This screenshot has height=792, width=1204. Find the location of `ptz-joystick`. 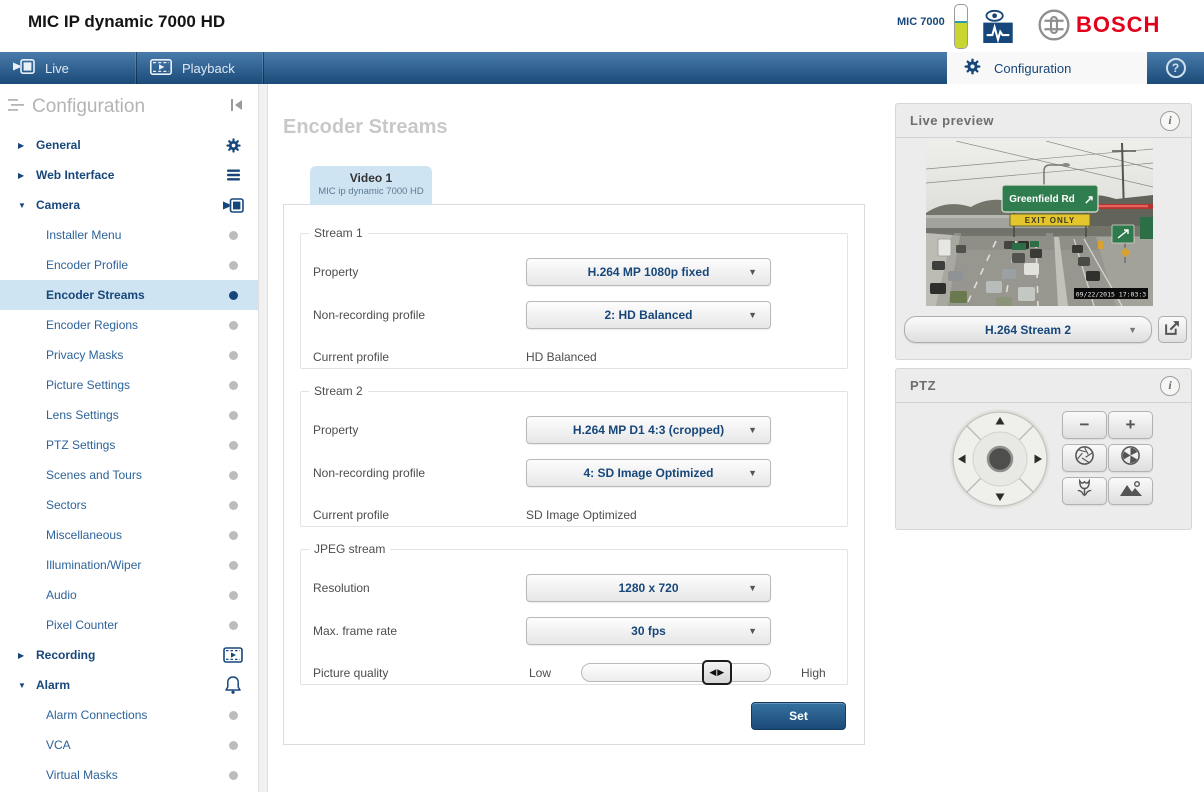

ptz-joystick is located at coordinates (1000, 461).